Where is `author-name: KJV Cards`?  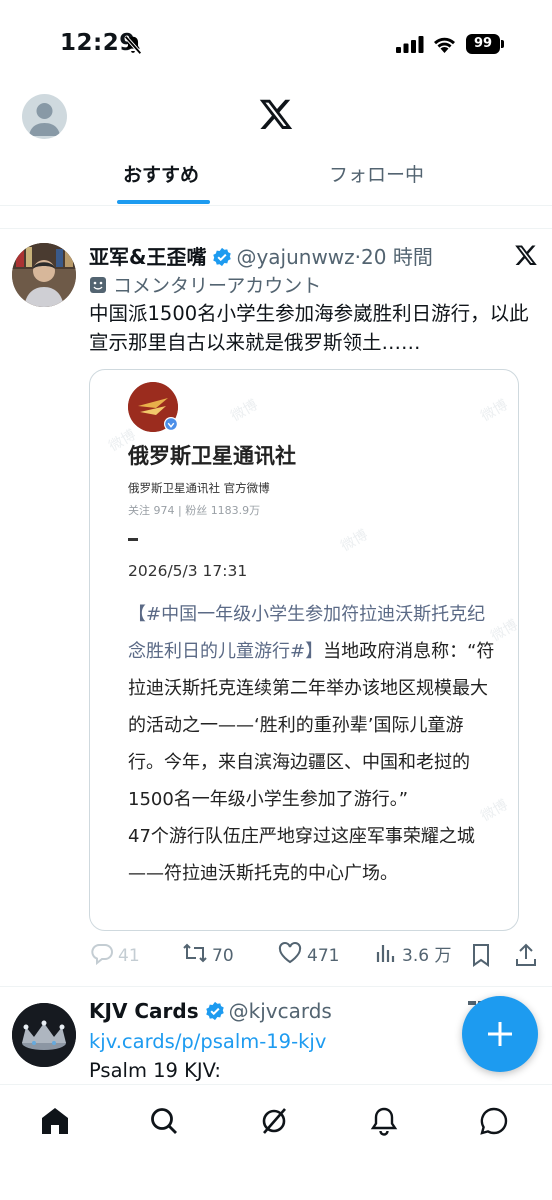
author-name: KJV Cards is located at coordinates (144, 1011).